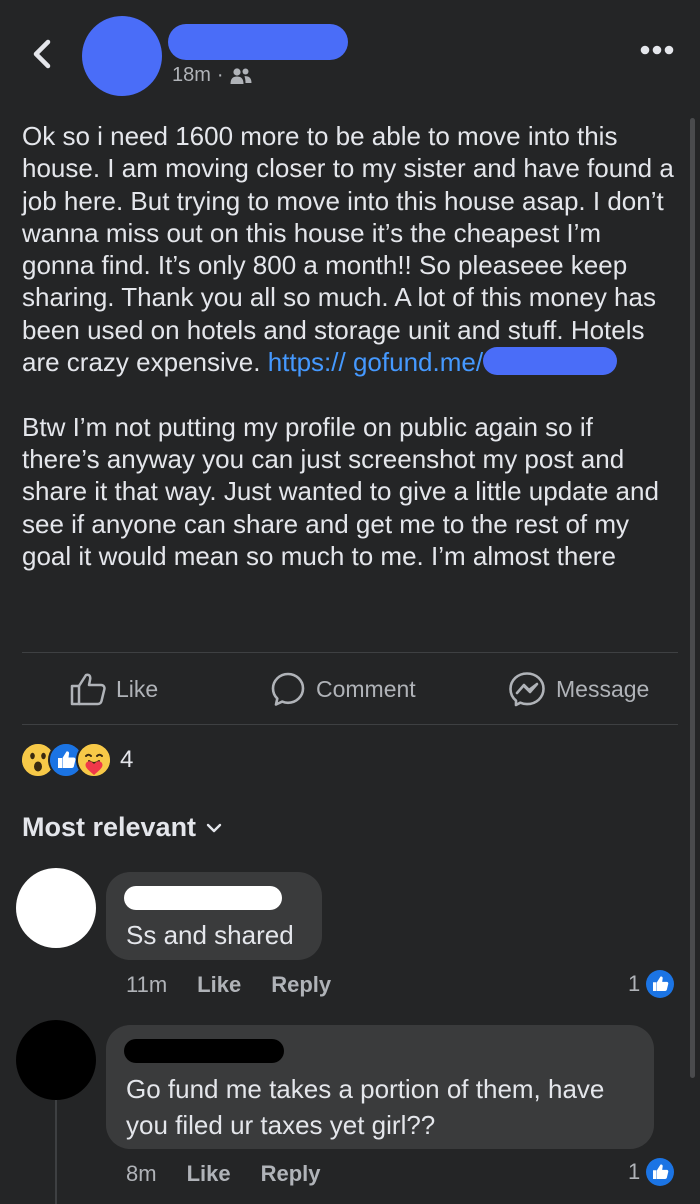 This screenshot has height=1204, width=700. Describe the element at coordinates (214, 827) in the screenshot. I see `chevron-down-icon` at that location.